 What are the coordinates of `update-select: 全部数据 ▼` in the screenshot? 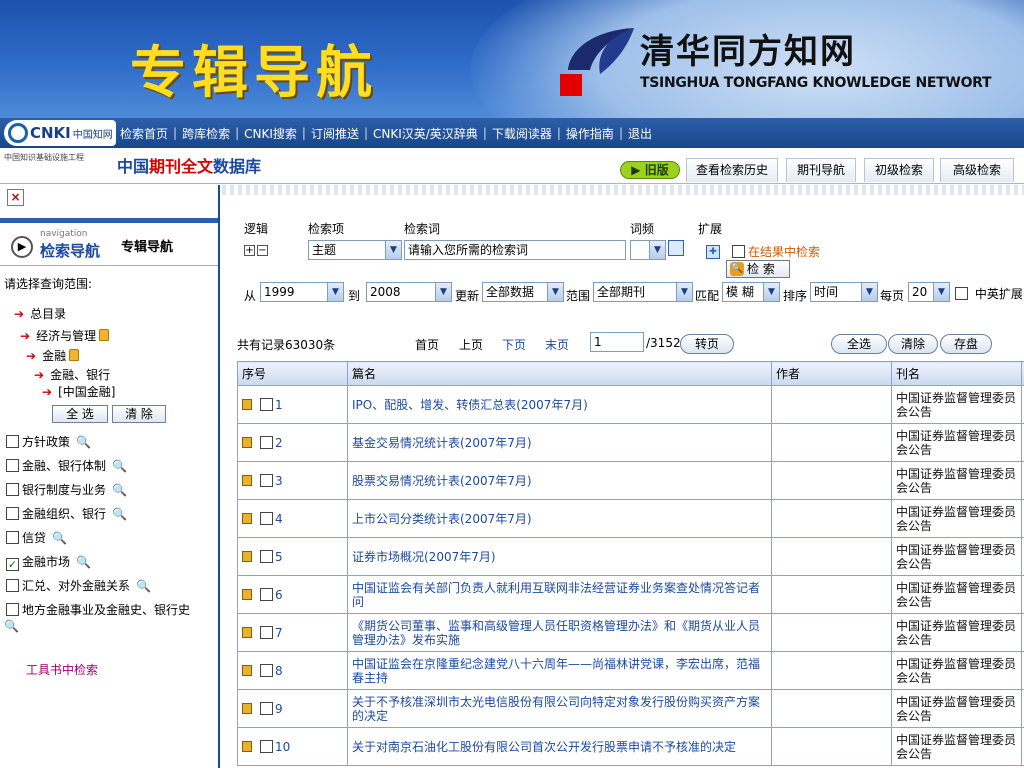 It's located at (523, 292).